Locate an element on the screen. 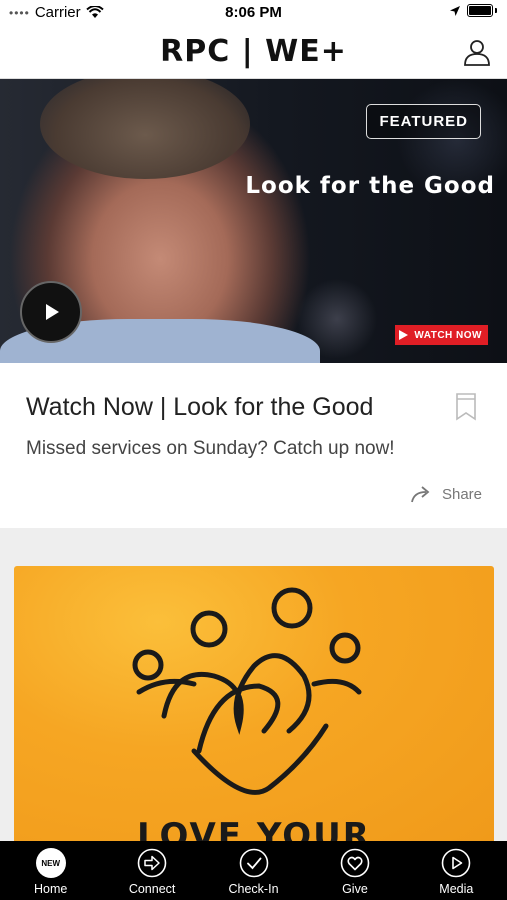 This screenshot has height=900, width=507. profile-icon is located at coordinates (477, 52).